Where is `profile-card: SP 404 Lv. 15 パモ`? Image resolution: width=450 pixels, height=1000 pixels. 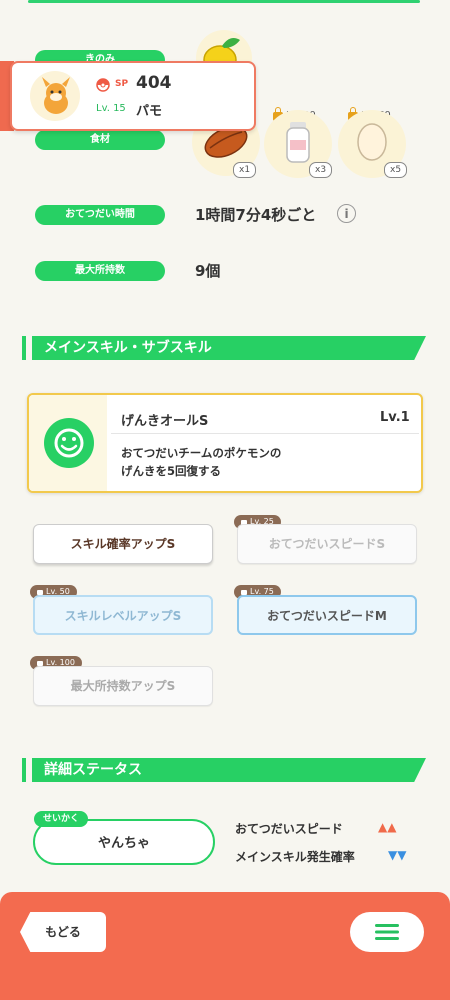
profile-card: SP 404 Lv. 15 パモ is located at coordinates (133, 96).